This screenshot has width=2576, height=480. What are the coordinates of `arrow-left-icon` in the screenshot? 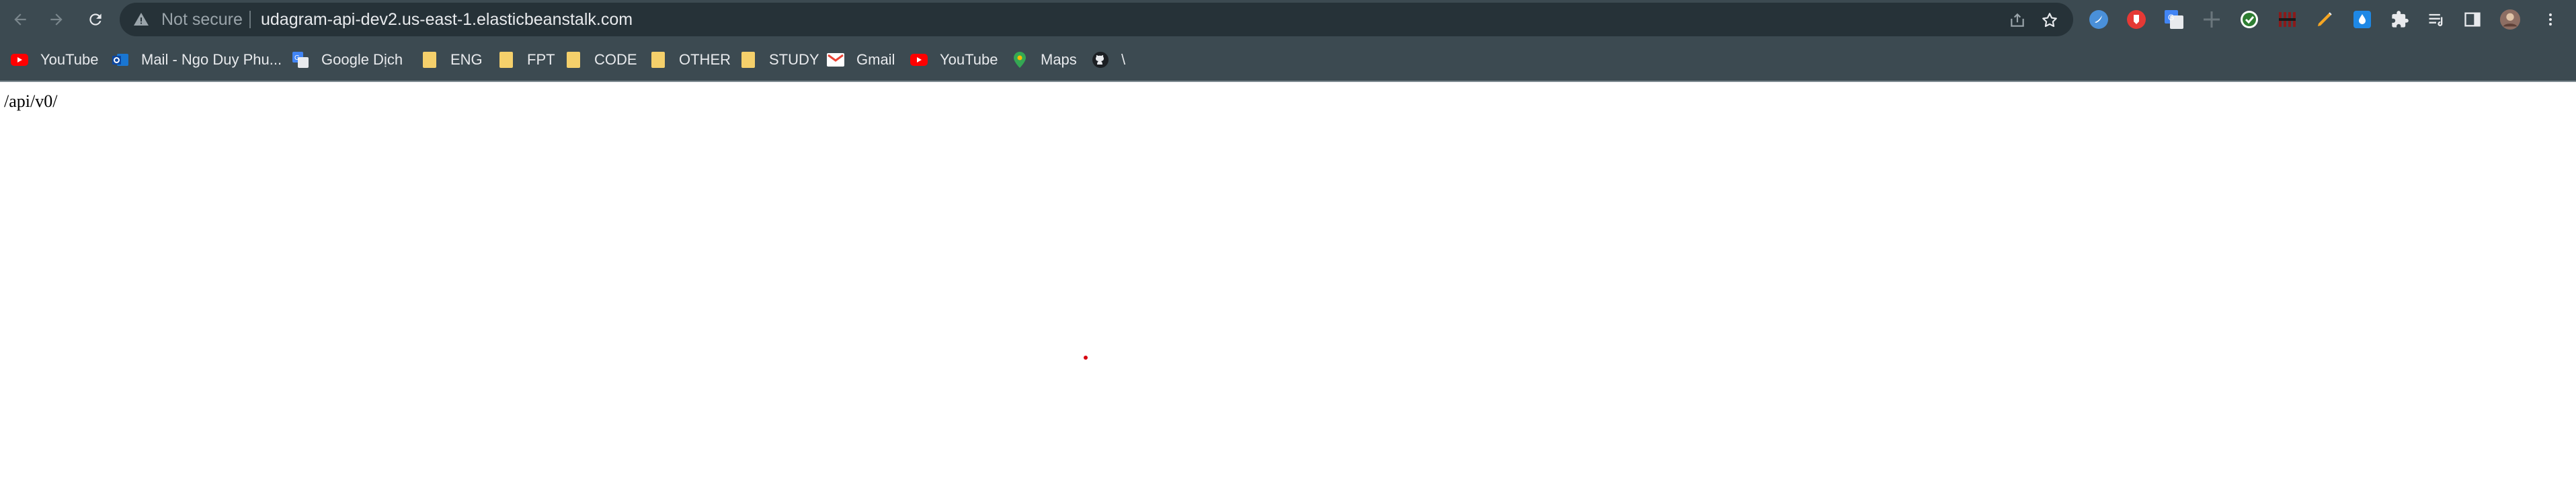 It's located at (20, 20).